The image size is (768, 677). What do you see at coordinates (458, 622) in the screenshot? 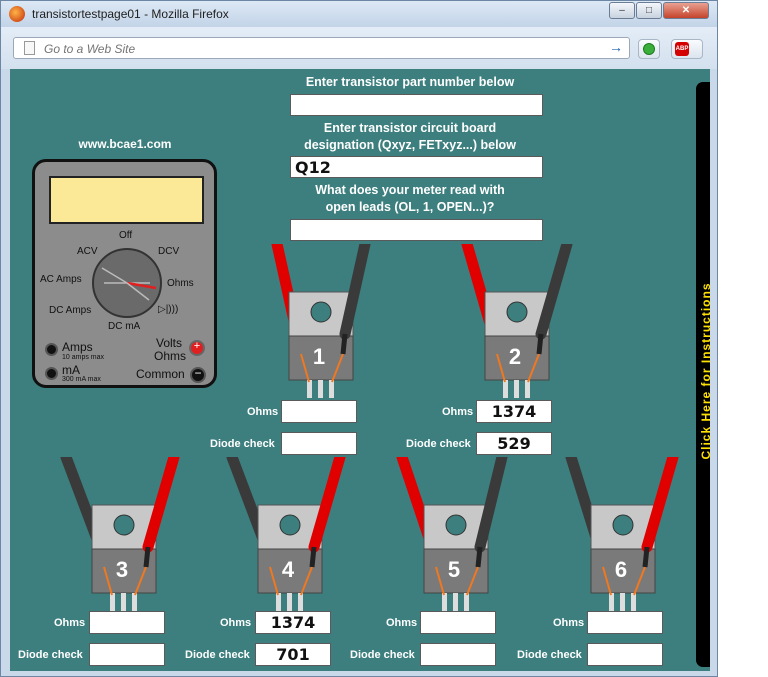
I see `transistor-5-ohms-input` at bounding box center [458, 622].